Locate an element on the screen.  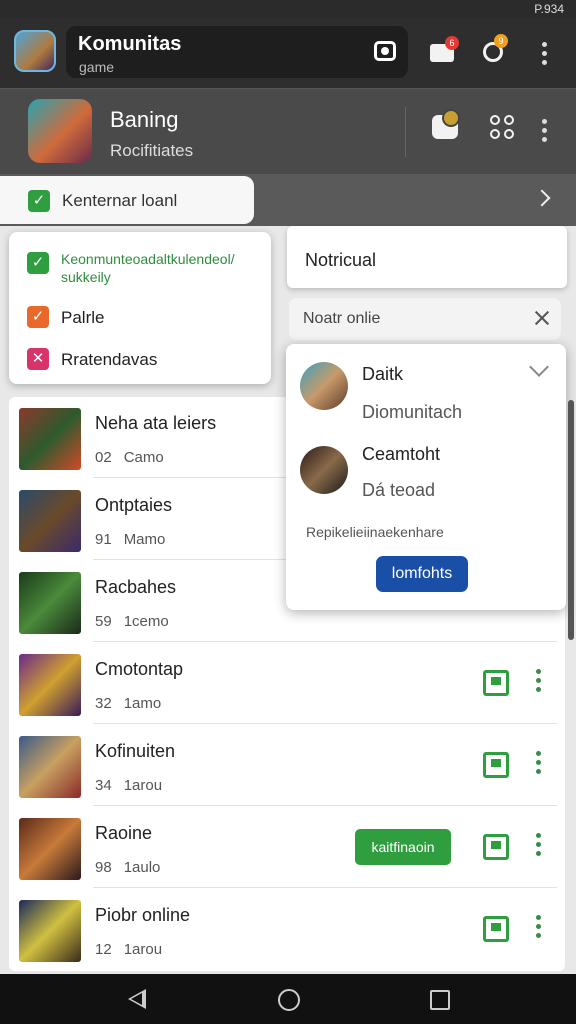
search-placeholder: Noatr onlie is located at coordinates (342, 318).